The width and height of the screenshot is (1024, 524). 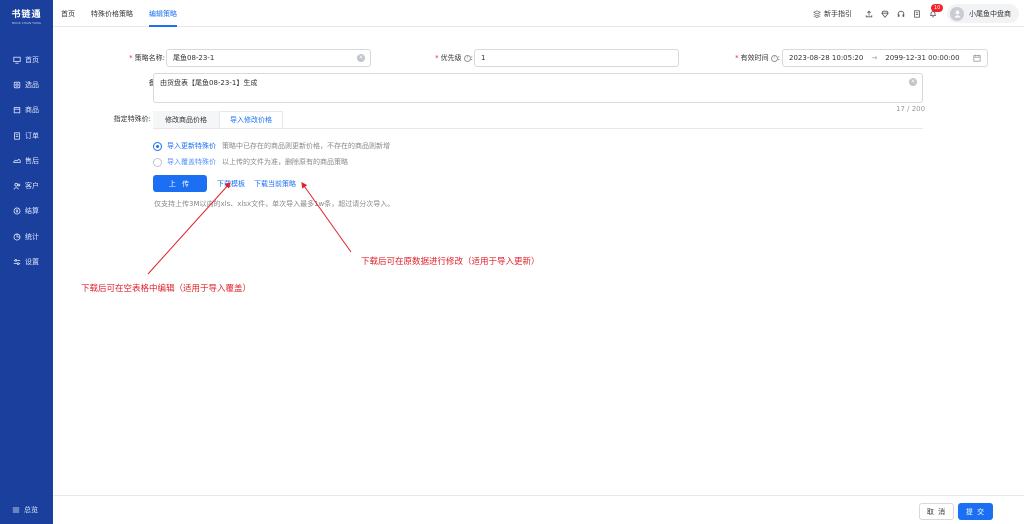 I want to click on sidebar-item-label: 首页, so click(x=32, y=59).